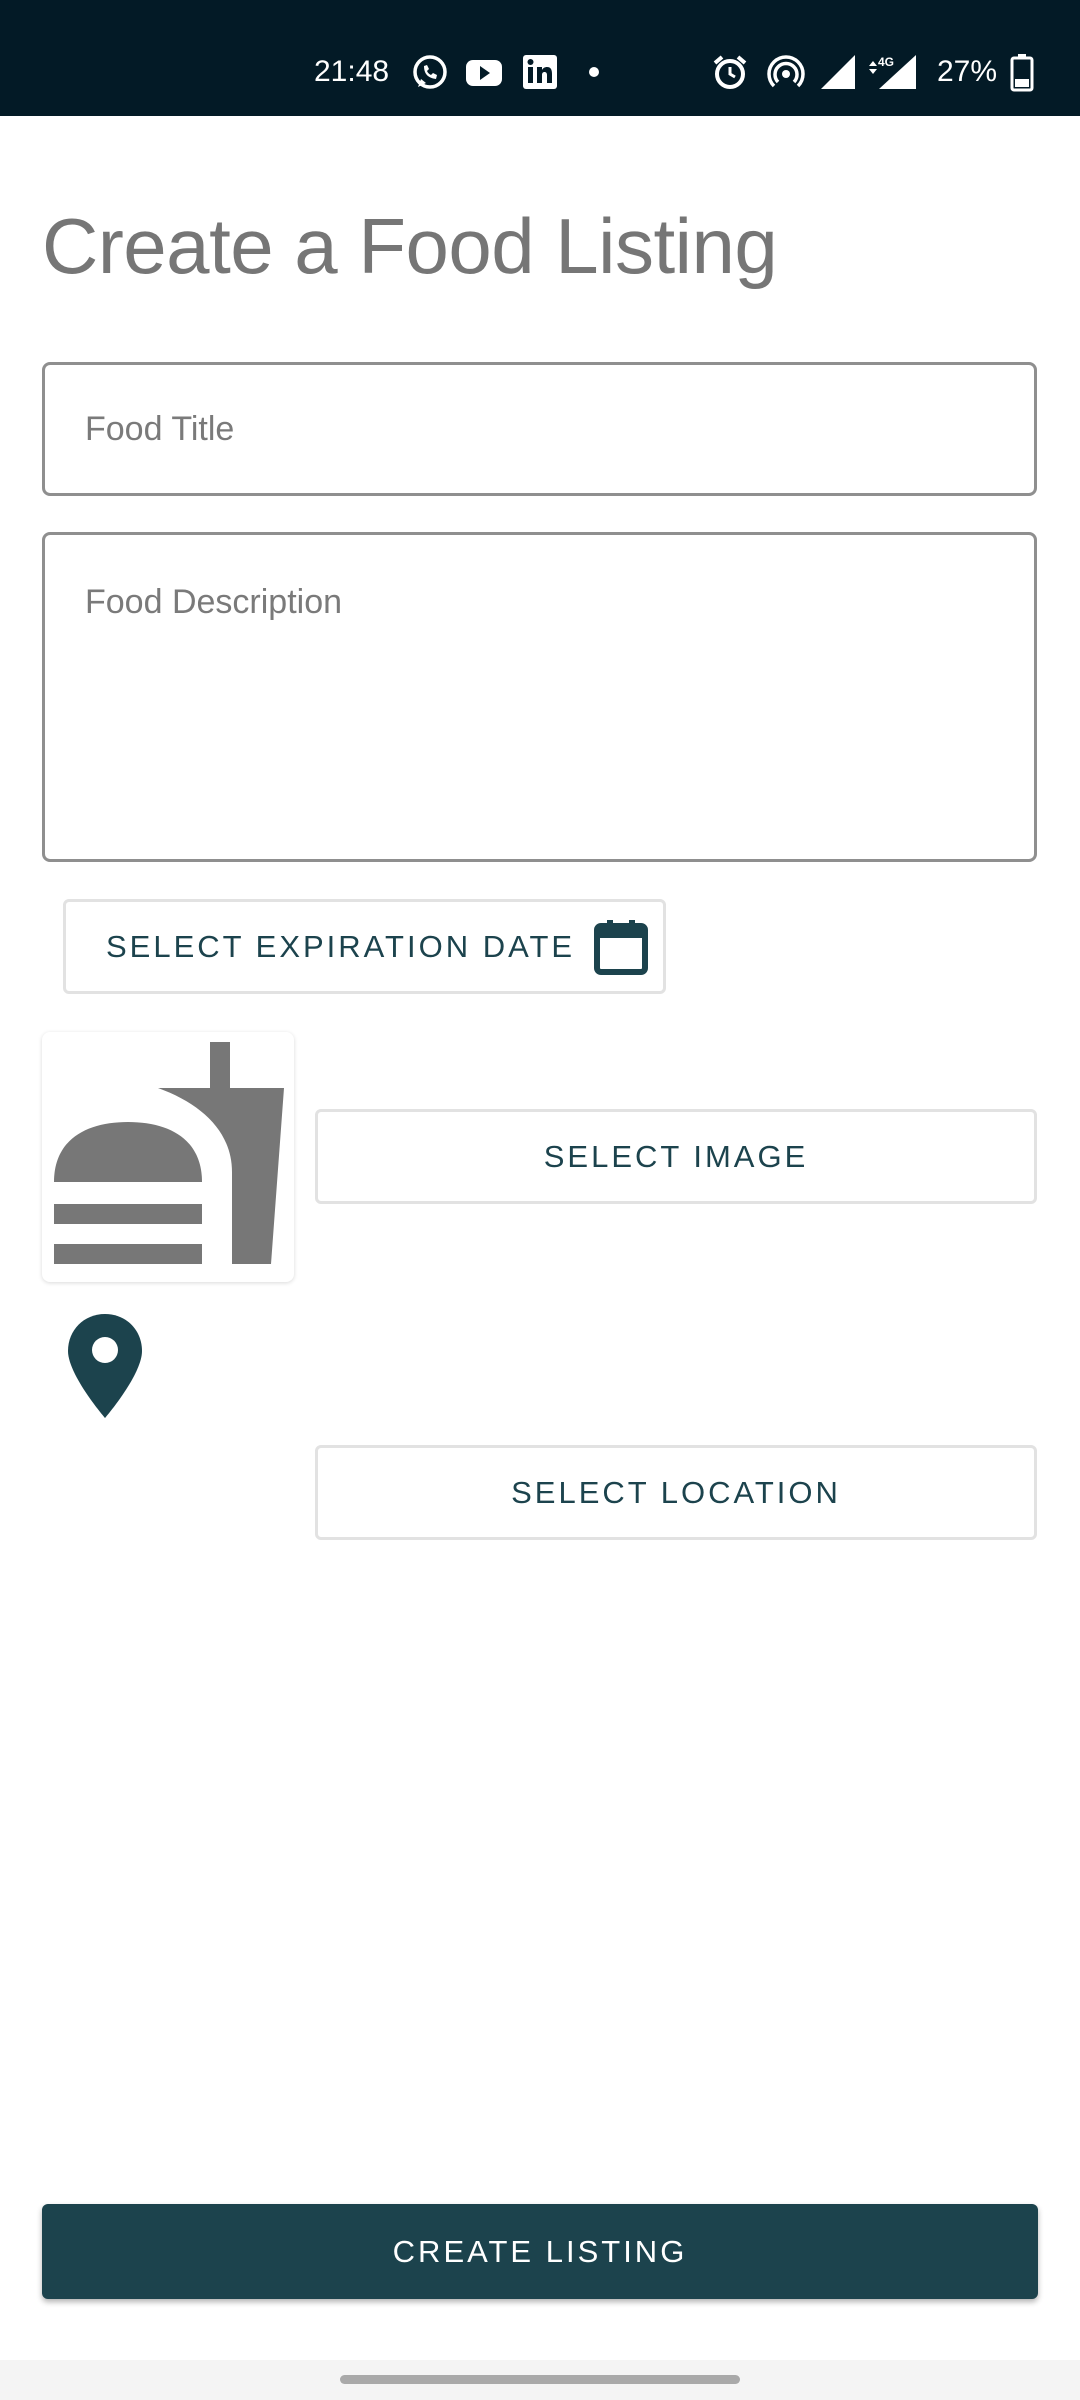  What do you see at coordinates (967, 71) in the screenshot?
I see `battery-percentage: 27%` at bounding box center [967, 71].